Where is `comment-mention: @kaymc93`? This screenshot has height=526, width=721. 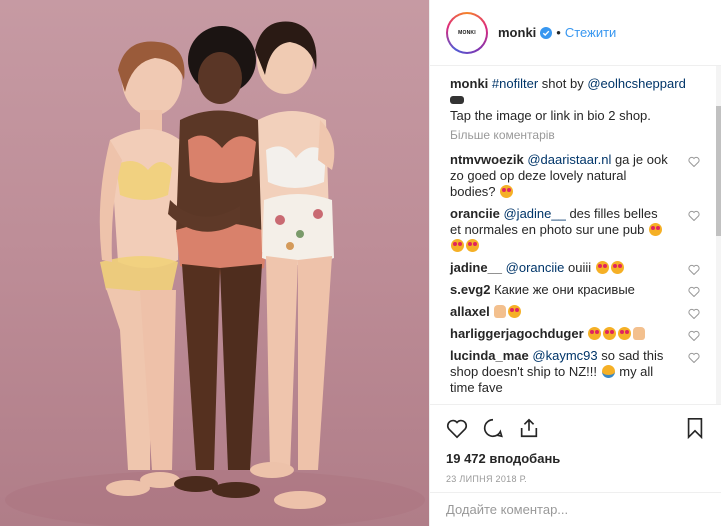
comment-mention: @kaymc93 is located at coordinates (564, 355).